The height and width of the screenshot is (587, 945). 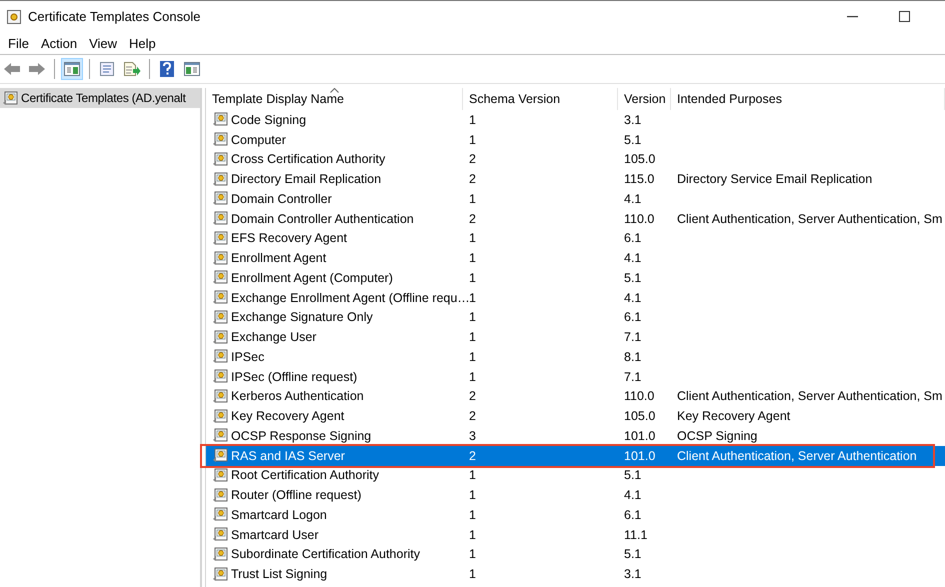 What do you see at coordinates (575, 258) in the screenshot?
I see `table-row: Enrollment Agent 1 4.1` at bounding box center [575, 258].